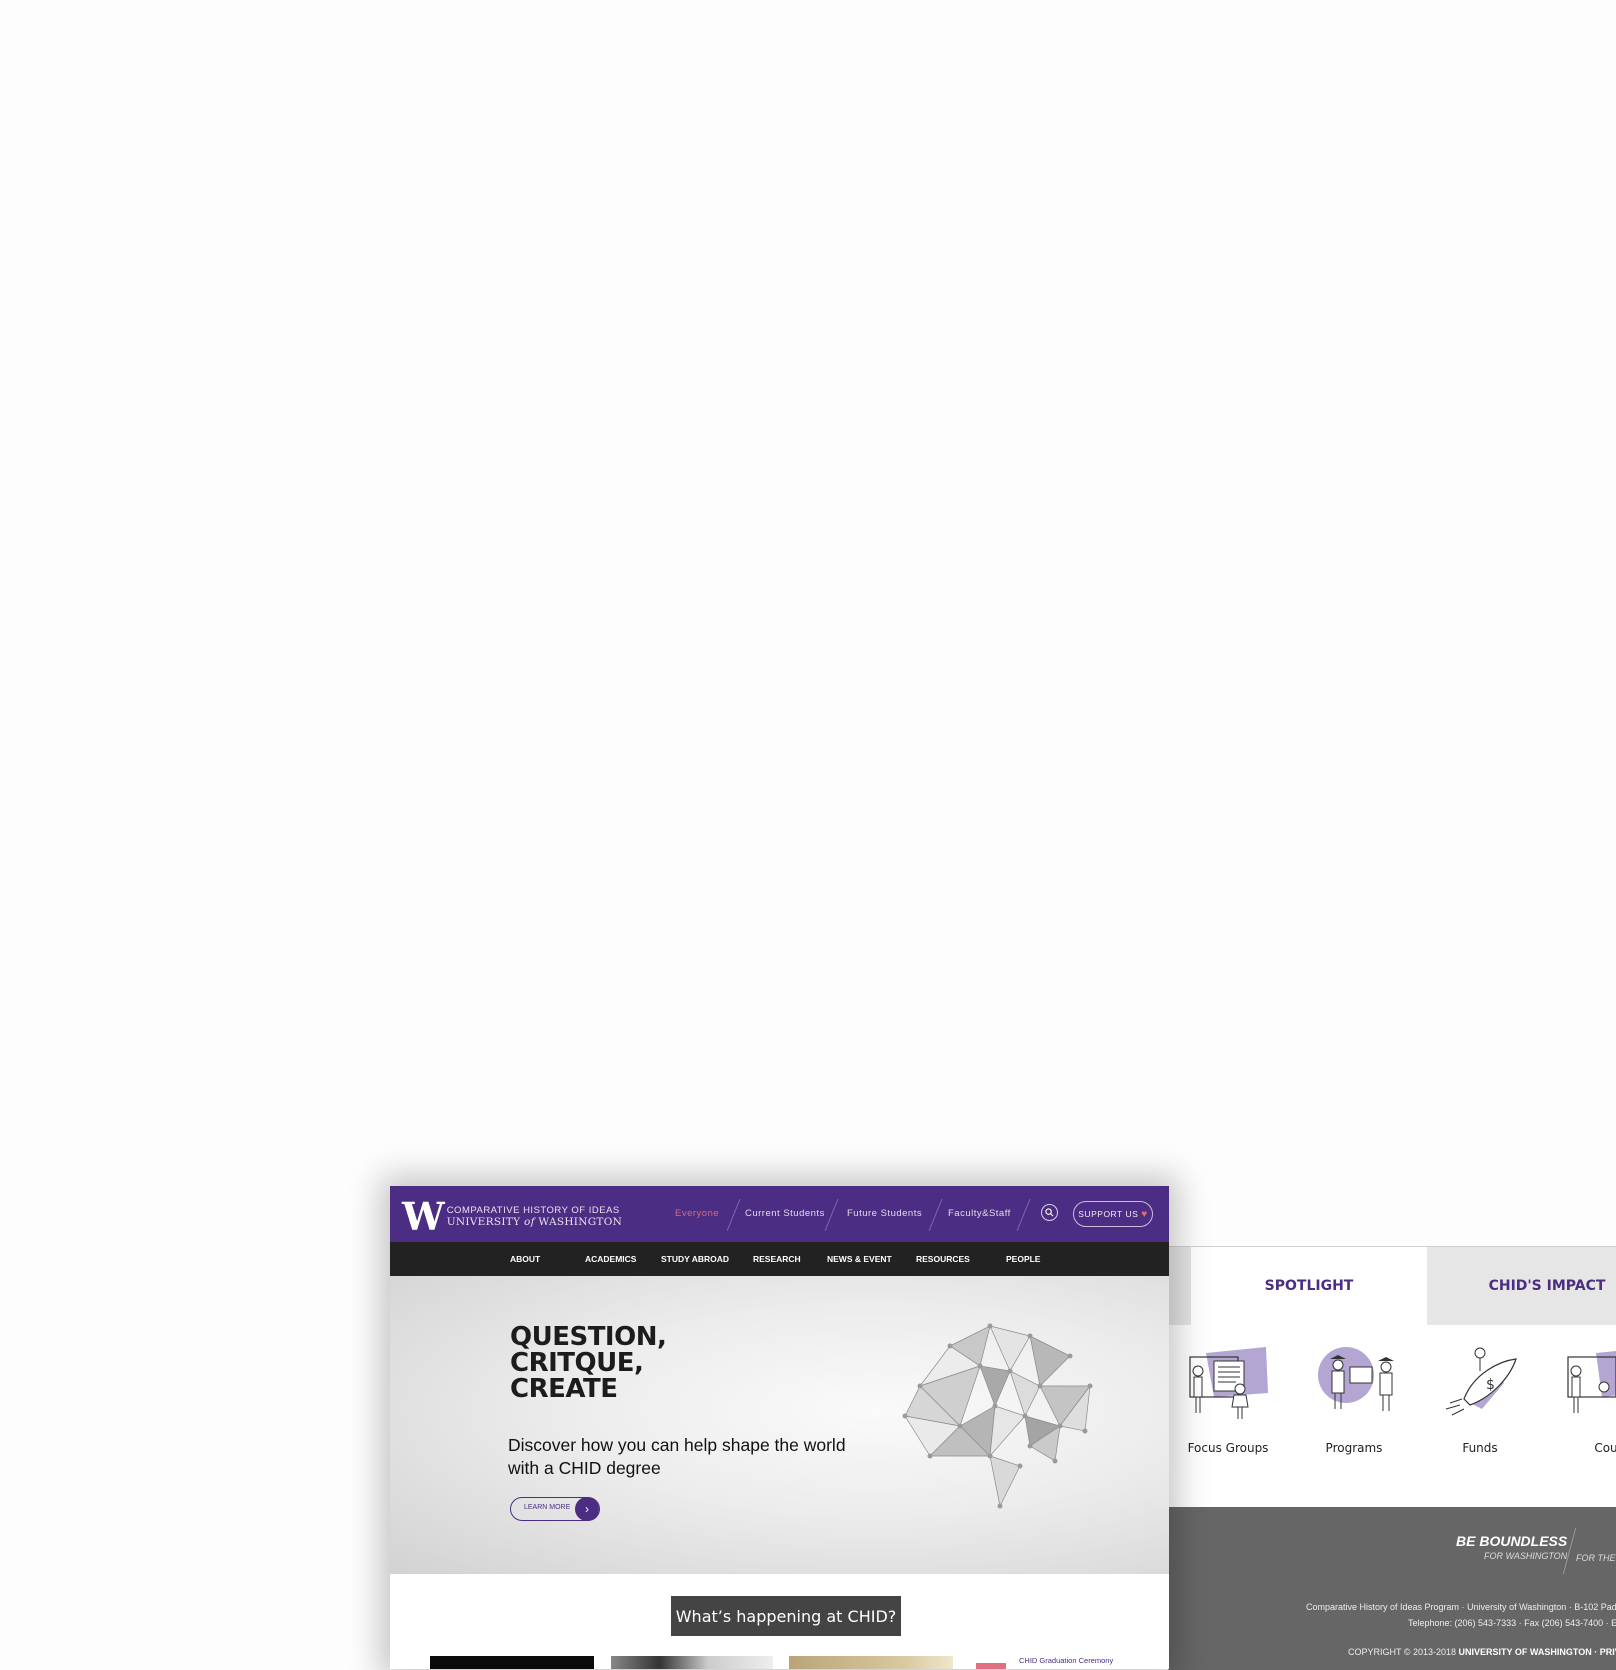 The image size is (1616, 1670). Describe the element at coordinates (979, 1213) in the screenshot. I see `audience-faculty-staff: Faculty&Staff` at that location.